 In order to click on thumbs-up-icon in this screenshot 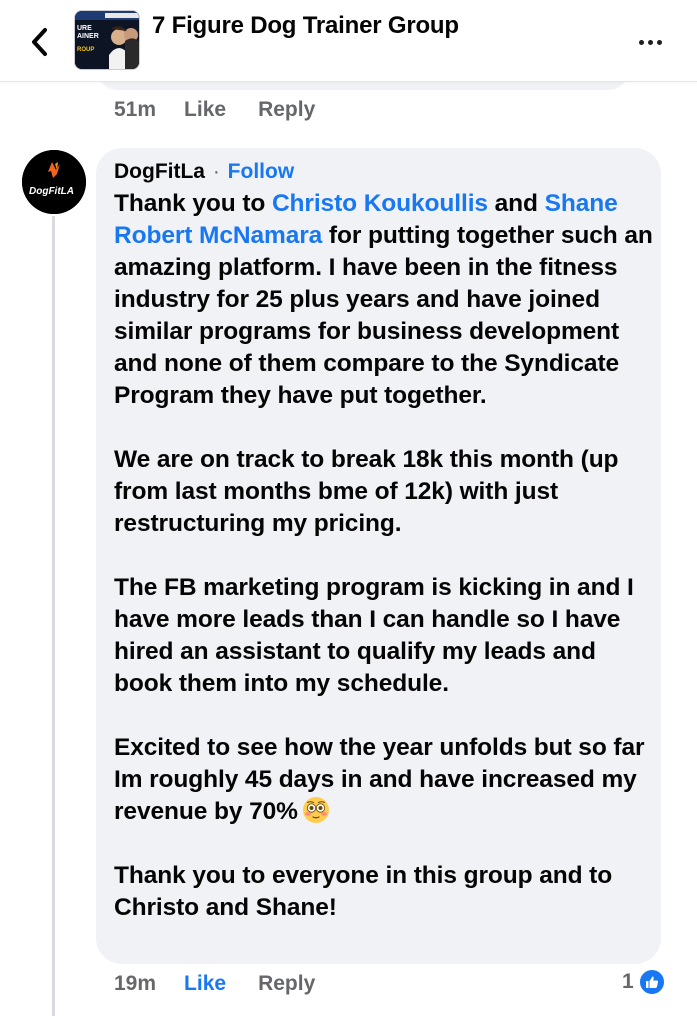, I will do `click(651, 982)`.